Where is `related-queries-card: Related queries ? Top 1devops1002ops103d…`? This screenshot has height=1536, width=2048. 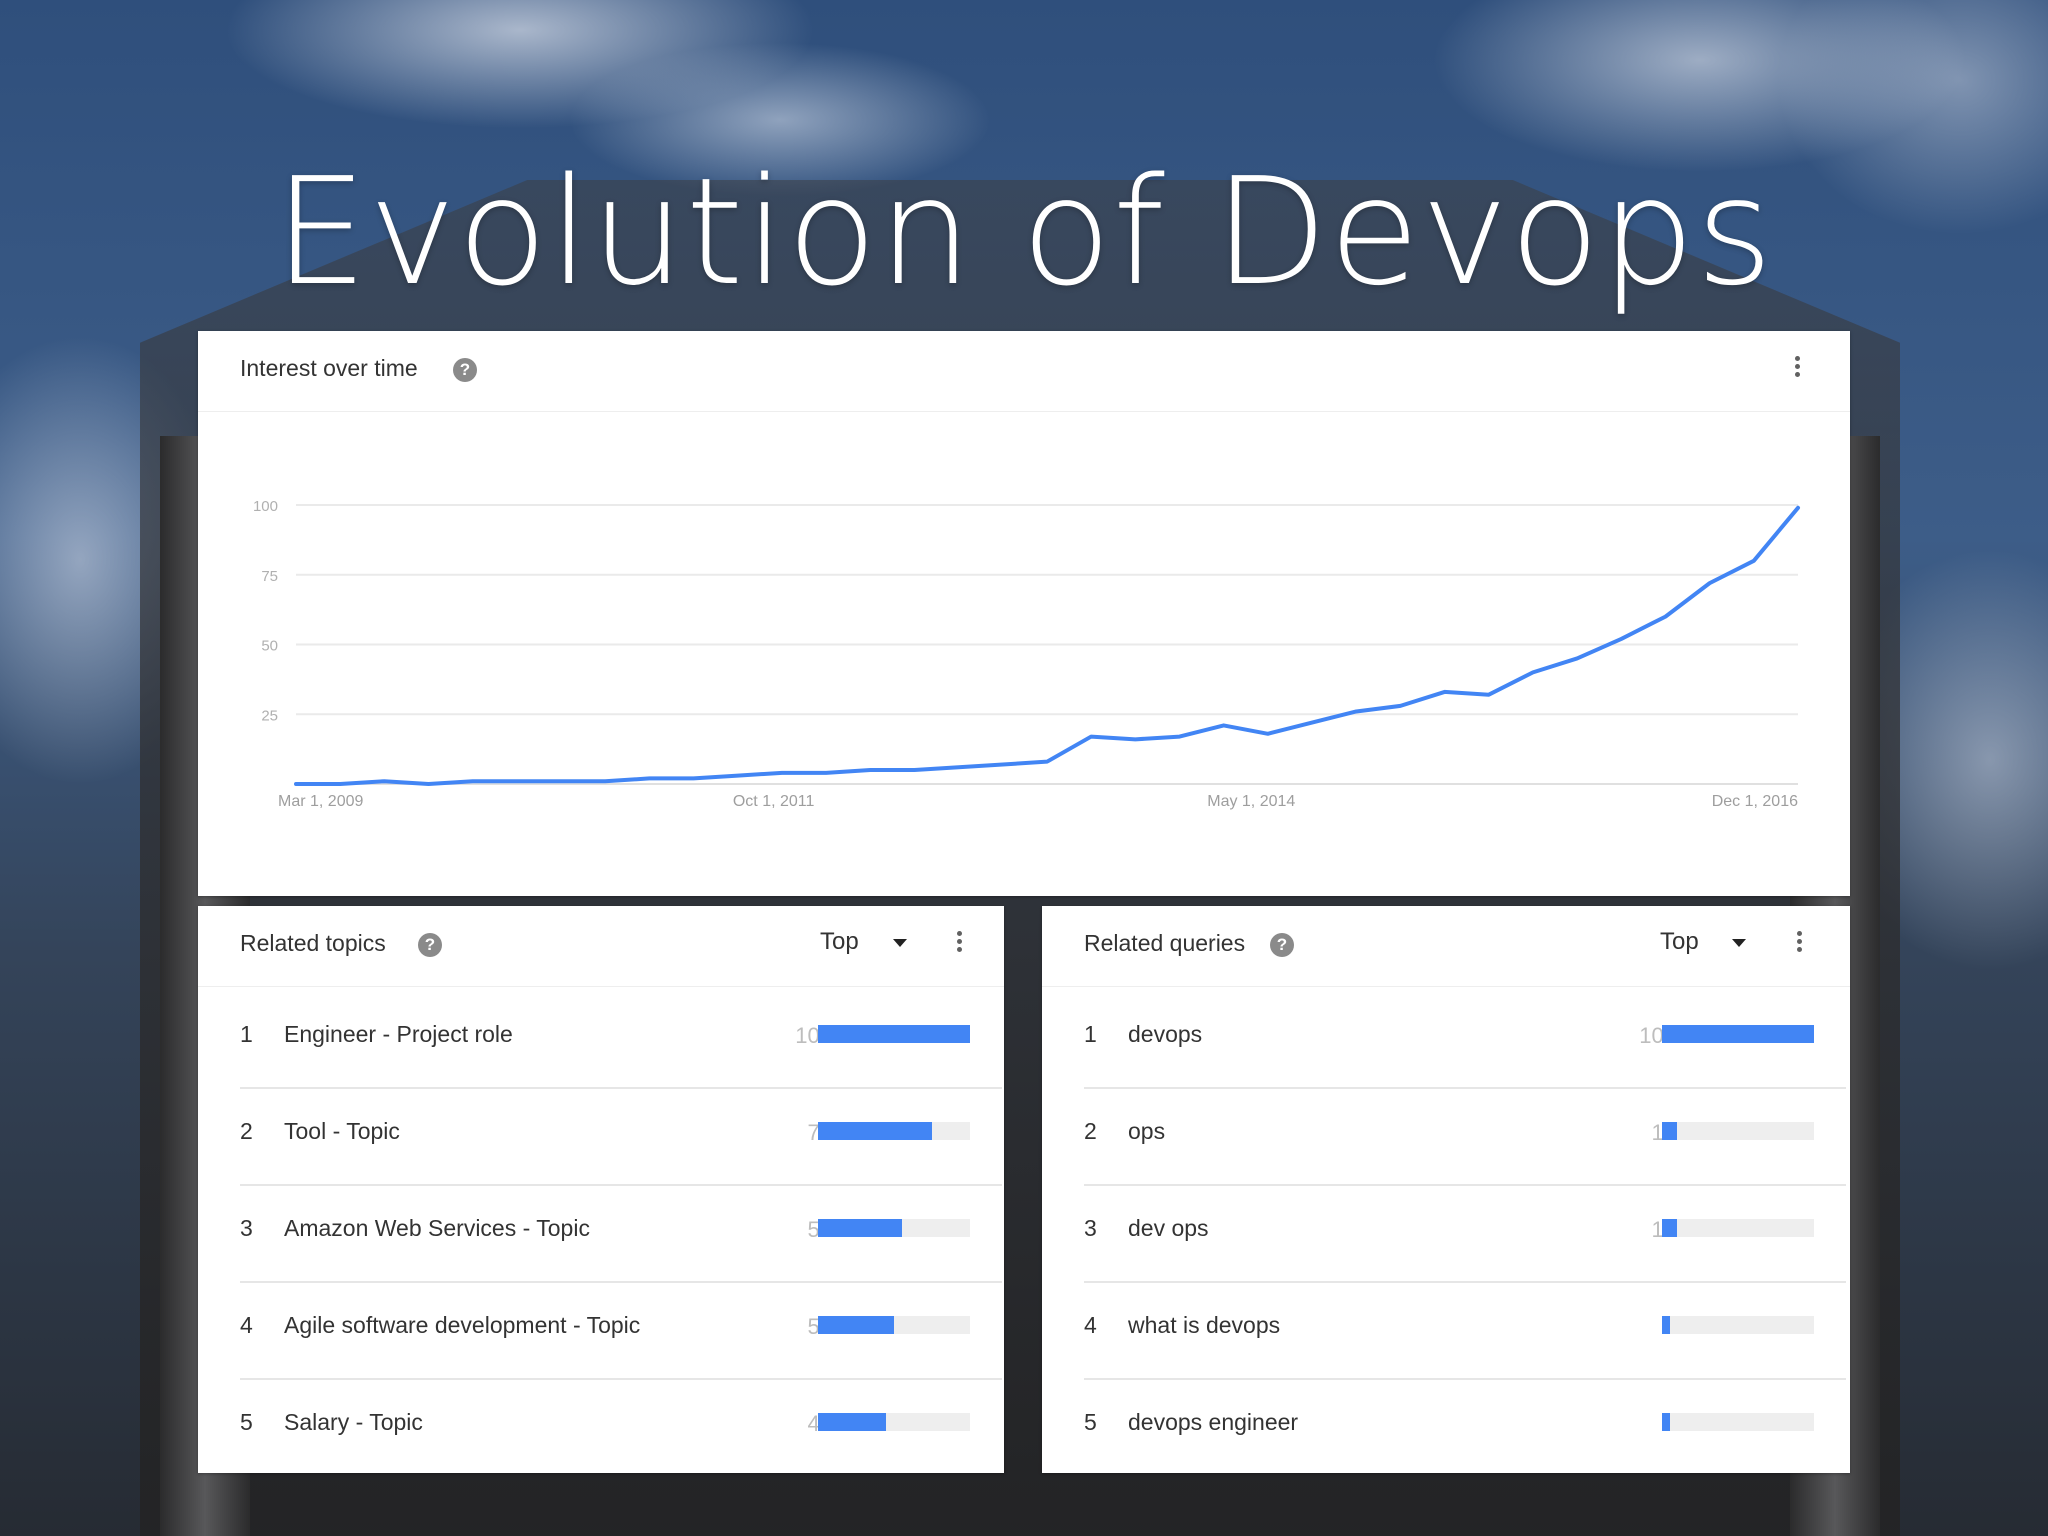 related-queries-card: Related queries ? Top 1devops1002ops103d… is located at coordinates (1446, 1189).